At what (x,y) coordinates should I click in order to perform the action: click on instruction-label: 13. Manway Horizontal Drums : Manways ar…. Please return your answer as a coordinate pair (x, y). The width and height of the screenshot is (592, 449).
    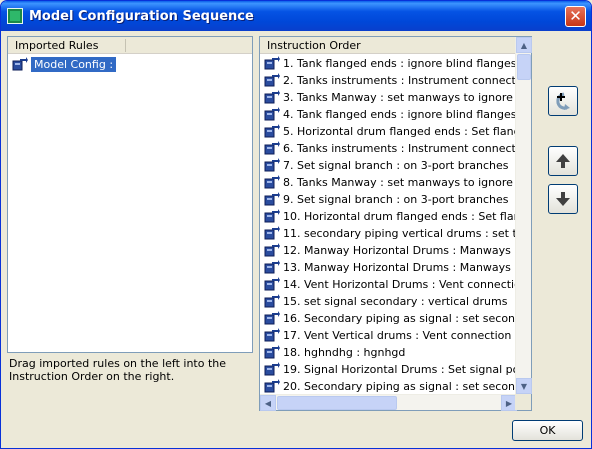
    Looking at the image, I should click on (400, 267).